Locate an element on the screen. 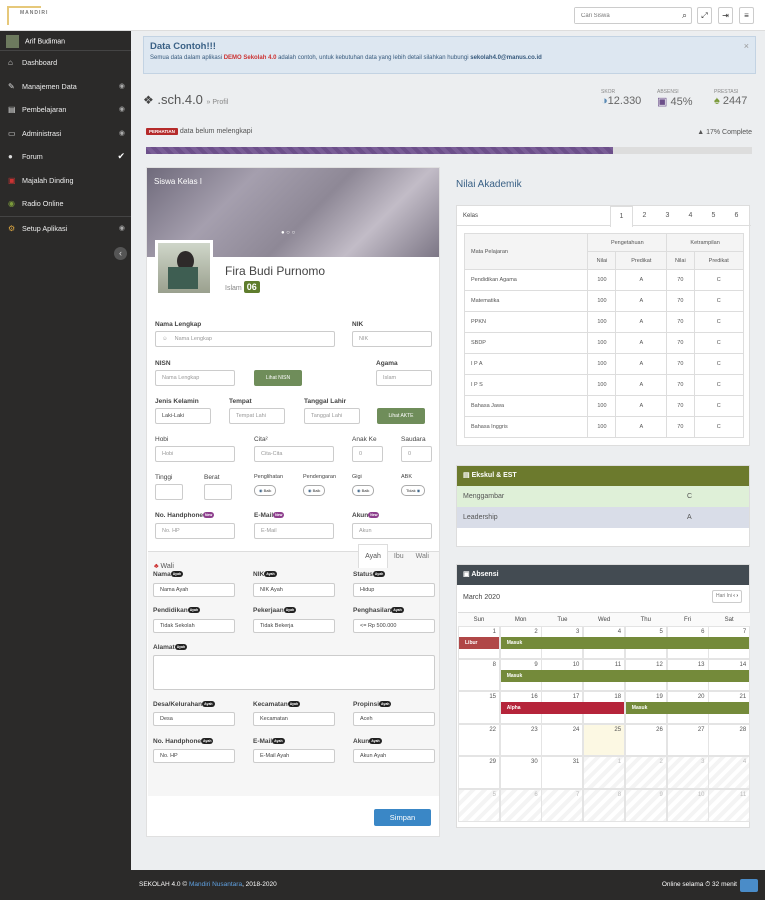 Image resolution: width=765 pixels, height=900 pixels. ayah-hp-field: No. HP is located at coordinates (194, 756).